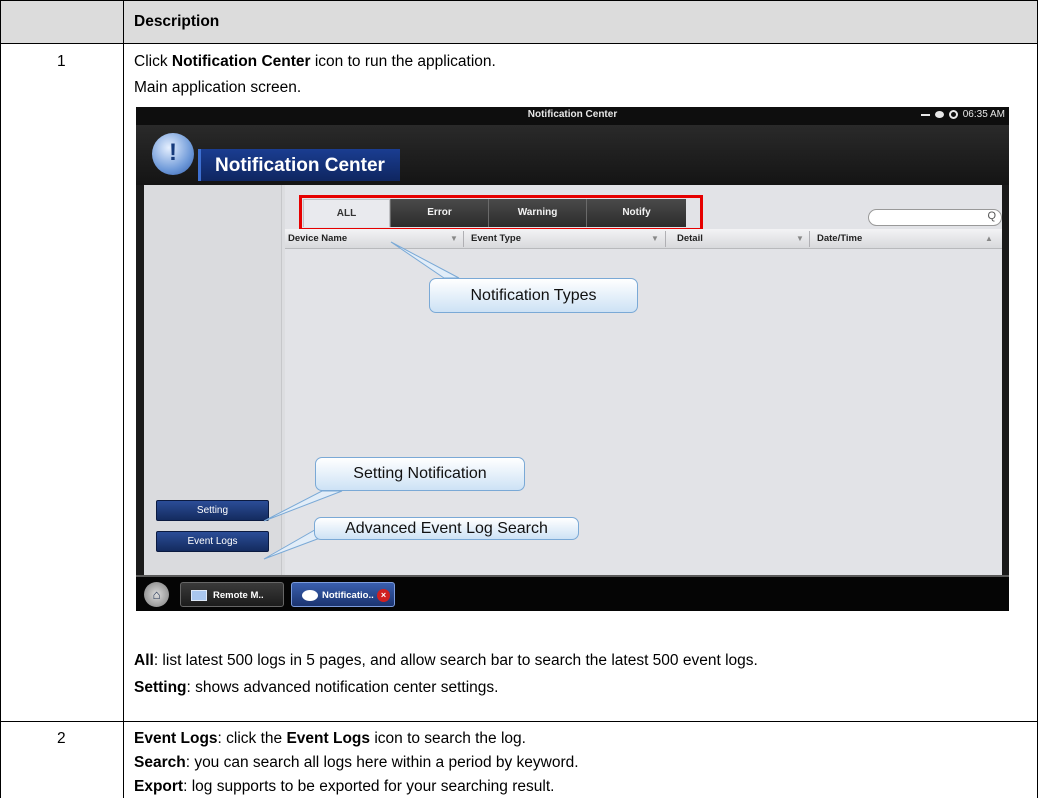 This screenshot has height=798, width=1038. Describe the element at coordinates (572, 155) in the screenshot. I see `app-header: ! Notification Center` at that location.